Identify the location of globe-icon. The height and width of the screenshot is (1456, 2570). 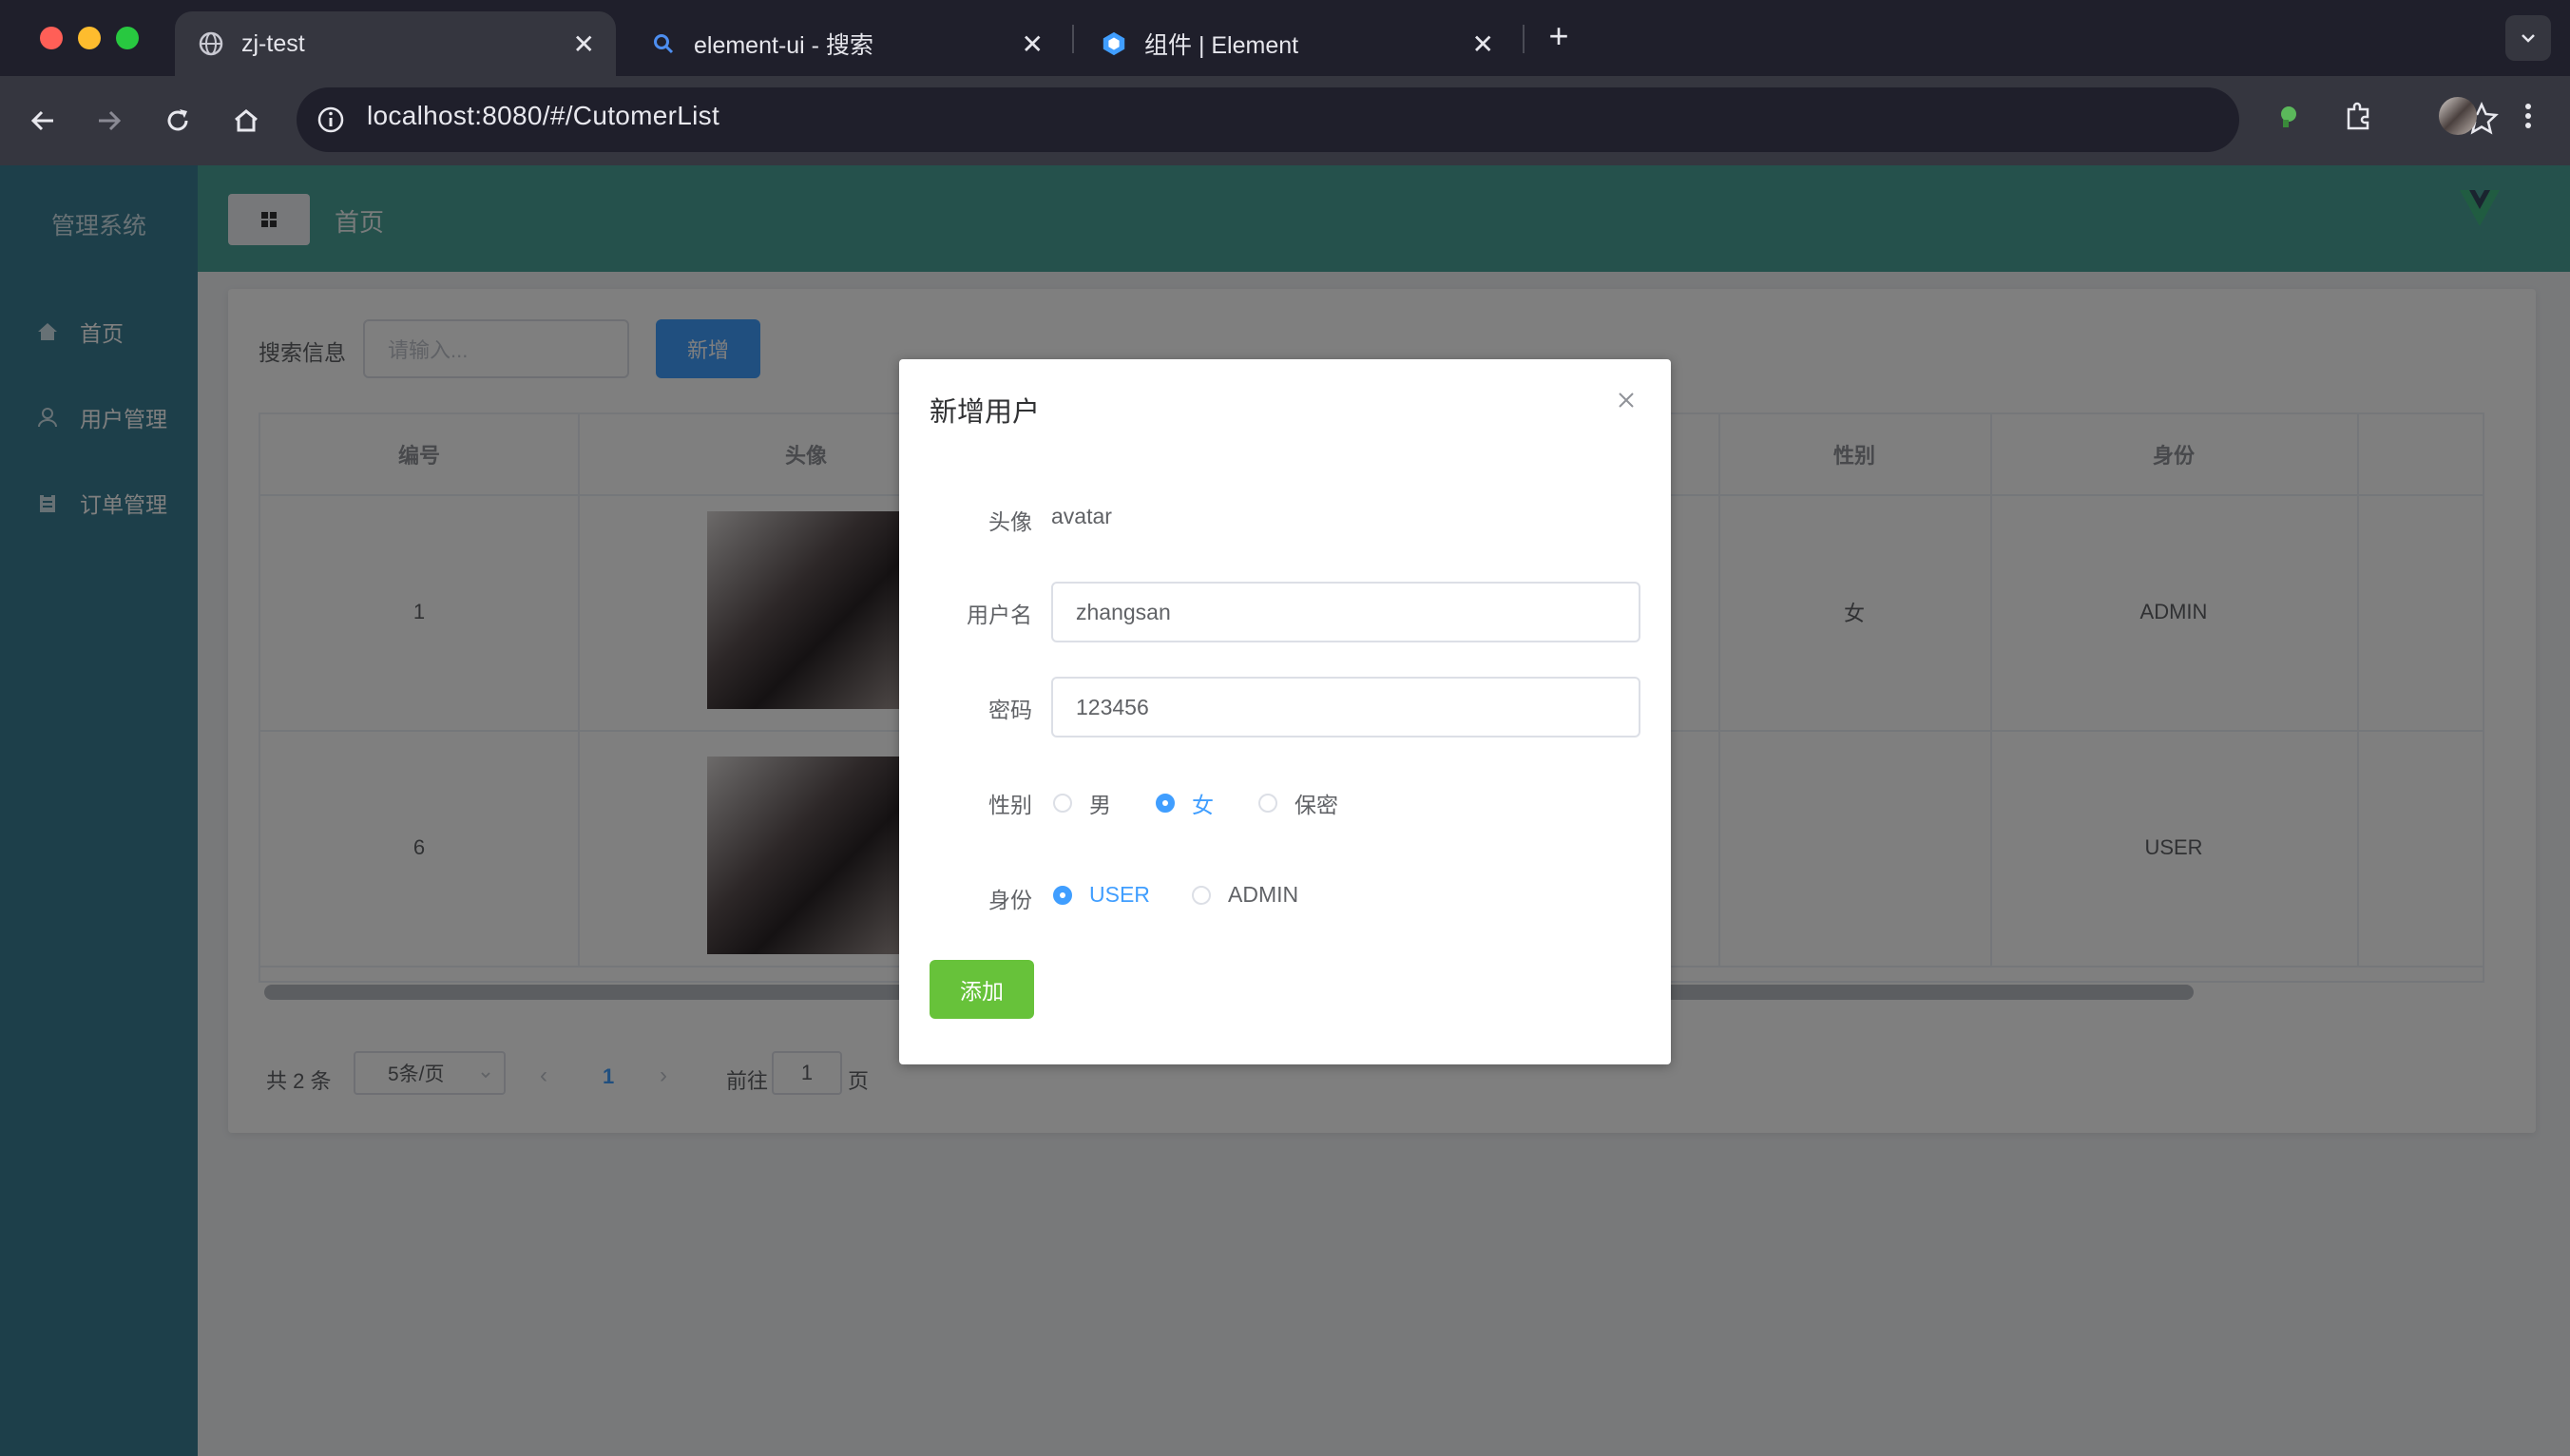
(211, 43).